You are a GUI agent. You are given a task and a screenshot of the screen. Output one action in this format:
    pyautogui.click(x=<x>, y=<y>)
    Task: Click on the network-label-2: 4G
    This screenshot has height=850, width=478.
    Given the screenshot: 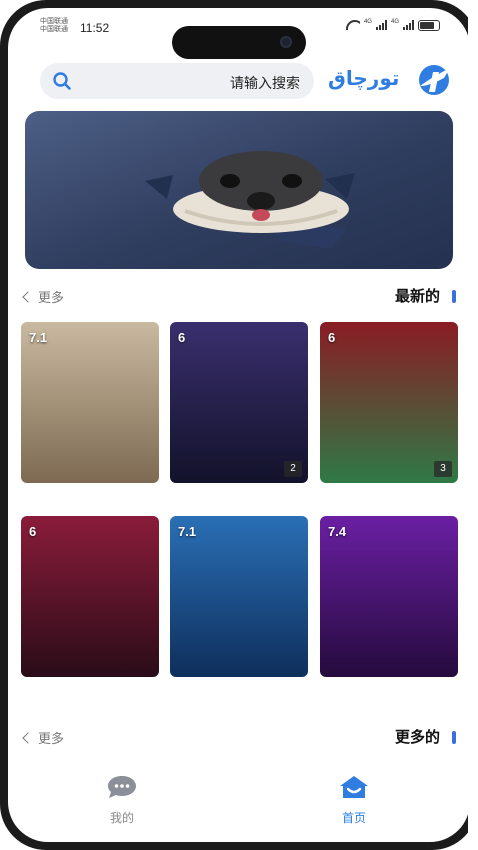 What is the action you would take?
    pyautogui.click(x=394, y=22)
    